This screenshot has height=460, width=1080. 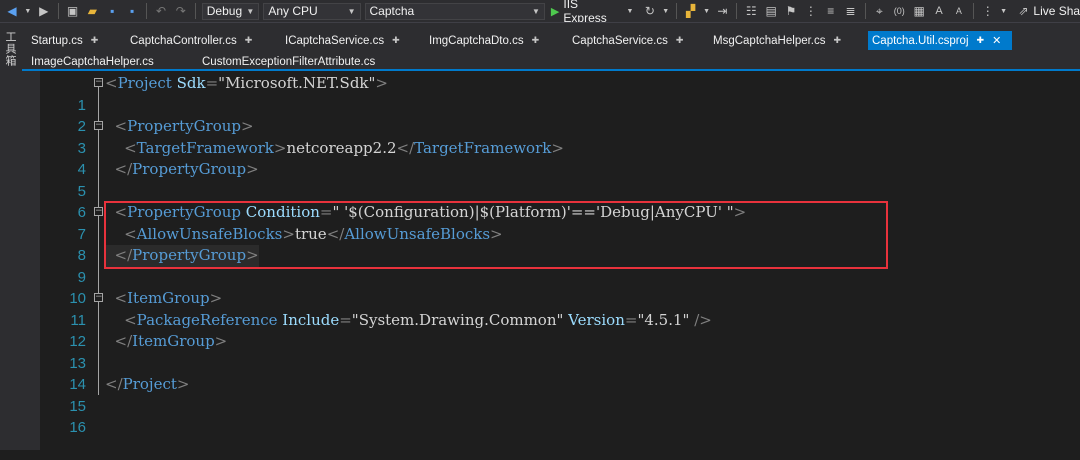 I want to click on tab-label: ICaptchaService.cs, so click(x=335, y=40).